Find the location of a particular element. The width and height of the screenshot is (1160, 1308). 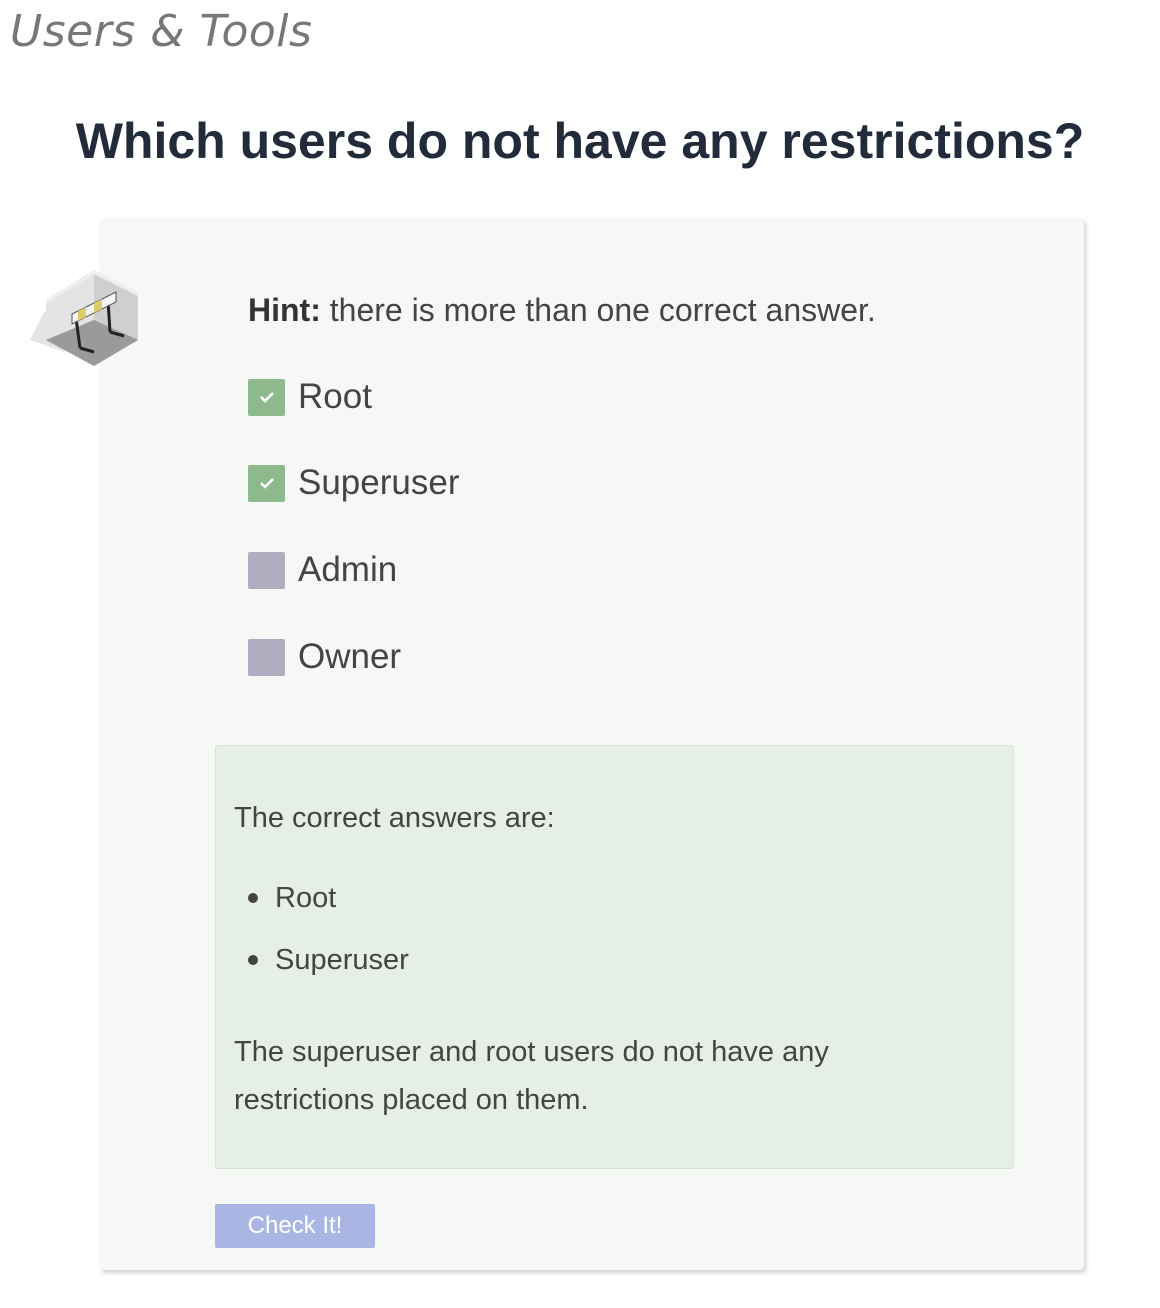

option-label: Superuser is located at coordinates (379, 482).